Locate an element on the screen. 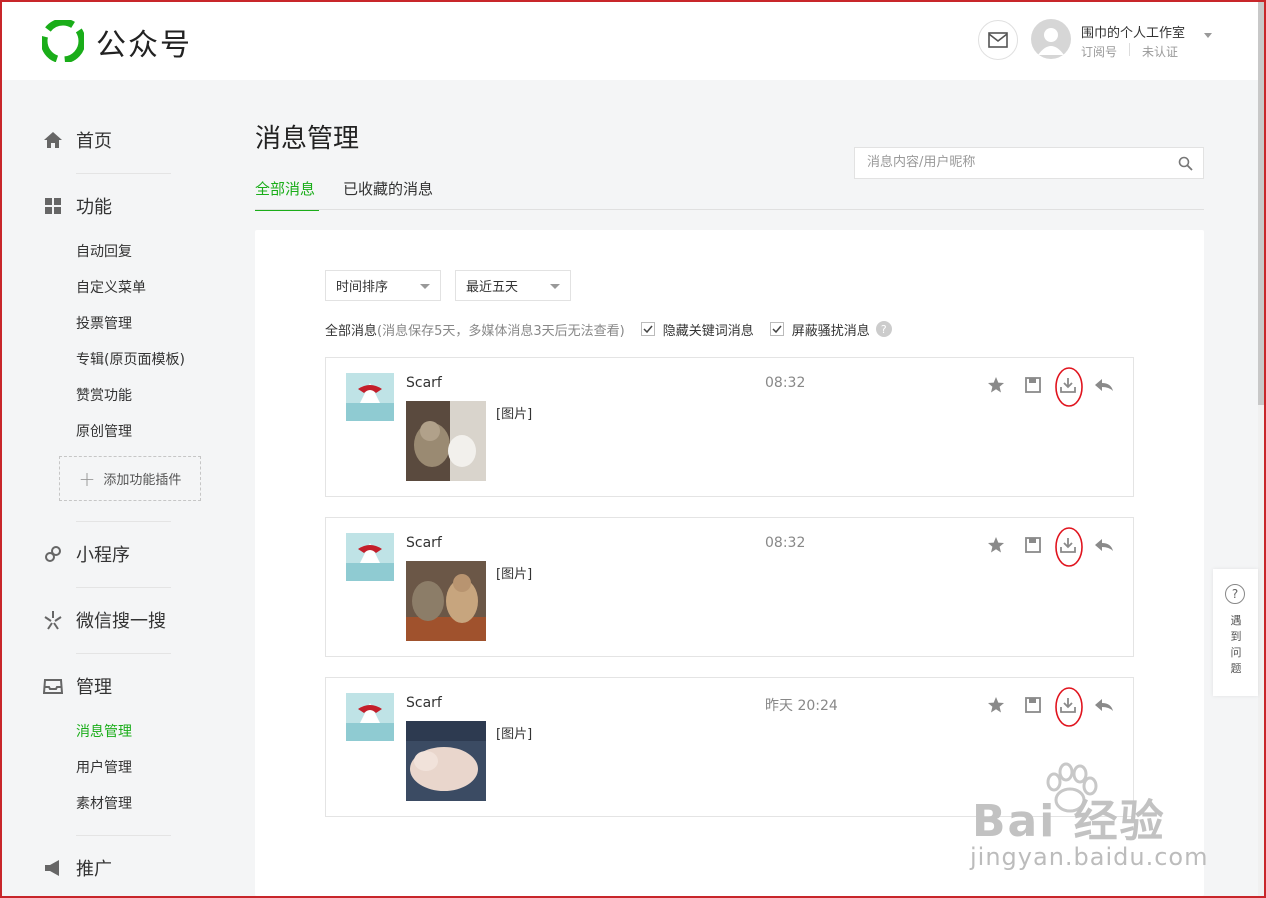 Image resolution: width=1266 pixels, height=898 pixels. sidebar-item-user-manage: 用户管理 is located at coordinates (104, 767).